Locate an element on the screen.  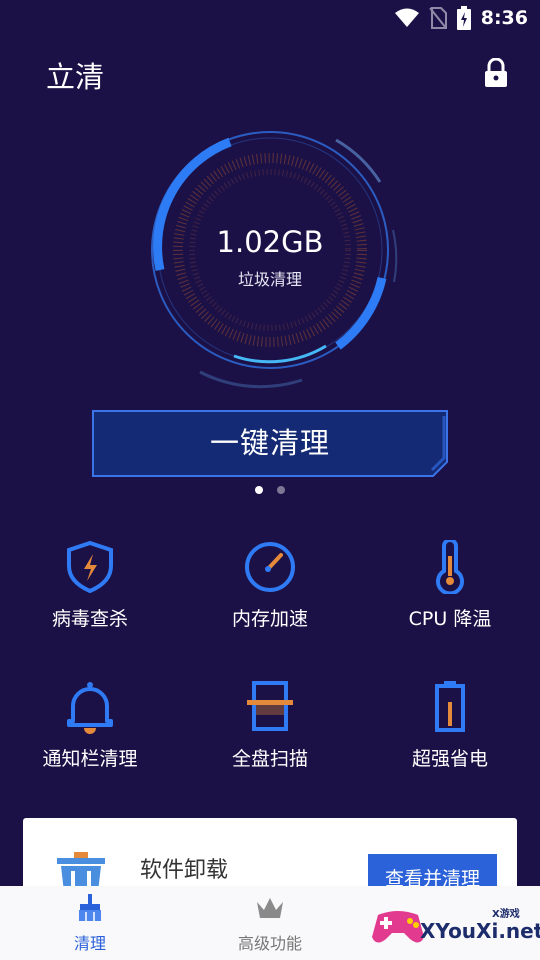
crown-icon is located at coordinates (270, 908).